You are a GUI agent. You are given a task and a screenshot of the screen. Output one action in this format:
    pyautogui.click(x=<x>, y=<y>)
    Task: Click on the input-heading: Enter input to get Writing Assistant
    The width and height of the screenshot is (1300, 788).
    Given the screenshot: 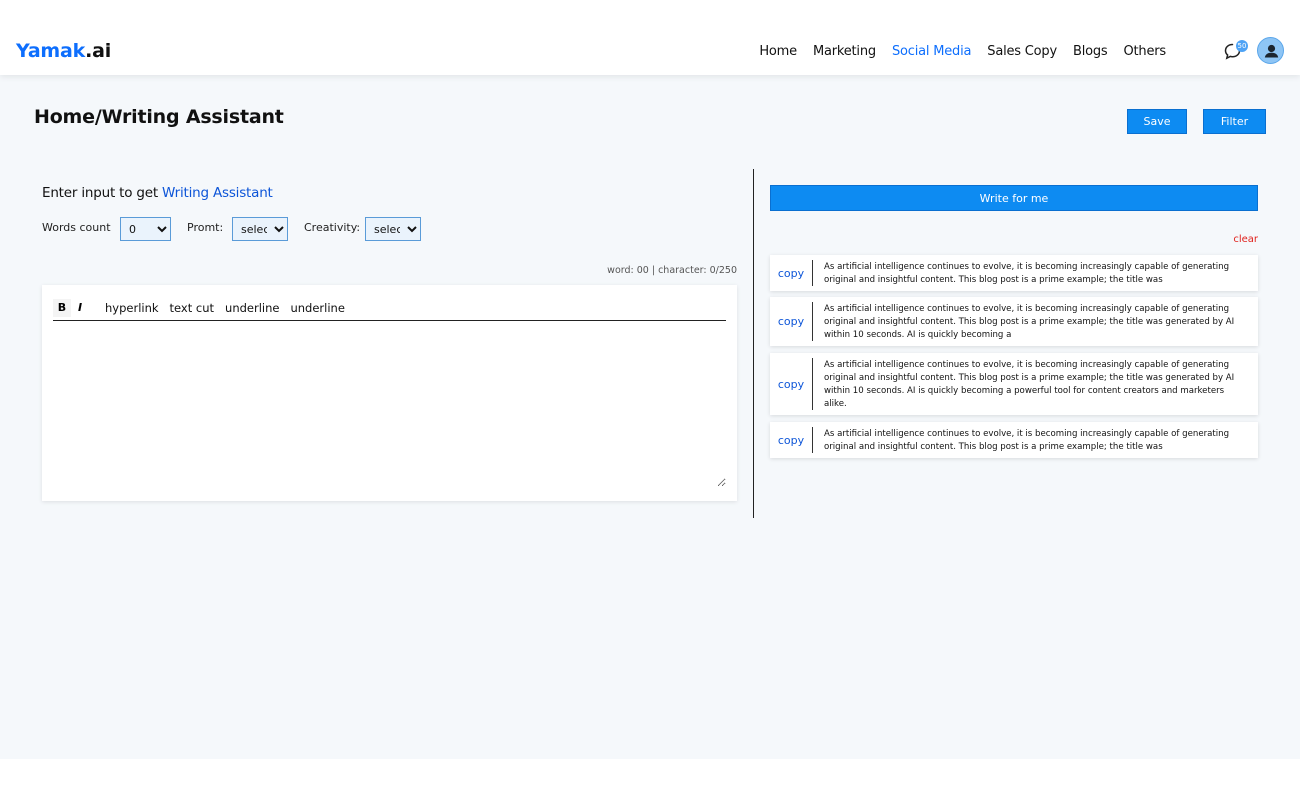 What is the action you would take?
    pyautogui.click(x=157, y=193)
    